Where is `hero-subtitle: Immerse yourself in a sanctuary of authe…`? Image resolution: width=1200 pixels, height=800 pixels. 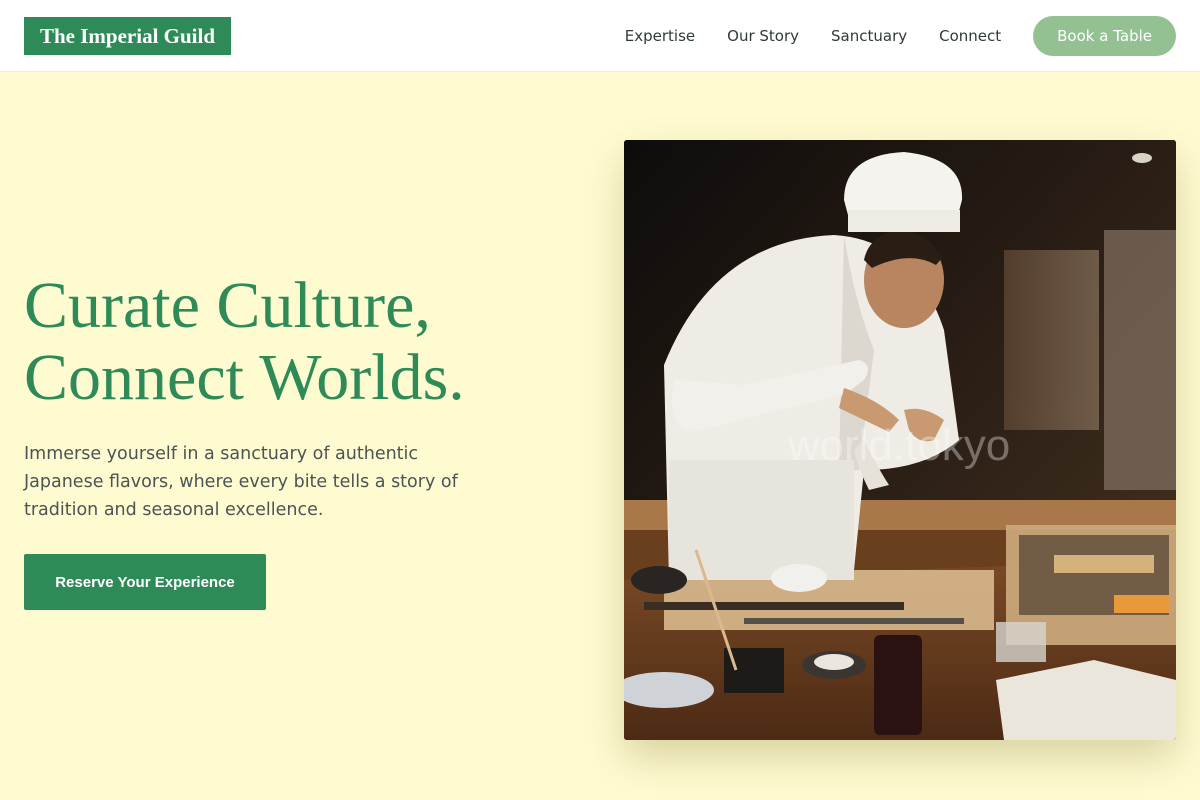 hero-subtitle: Immerse yourself in a sanctuary of authe… is located at coordinates (241, 482).